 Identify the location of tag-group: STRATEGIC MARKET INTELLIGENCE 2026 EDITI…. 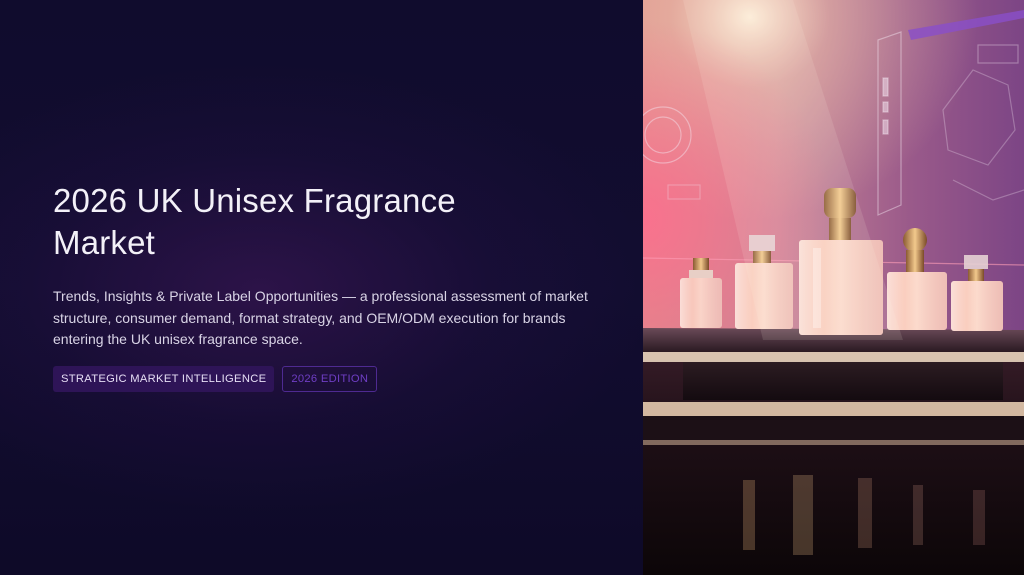
(333, 378).